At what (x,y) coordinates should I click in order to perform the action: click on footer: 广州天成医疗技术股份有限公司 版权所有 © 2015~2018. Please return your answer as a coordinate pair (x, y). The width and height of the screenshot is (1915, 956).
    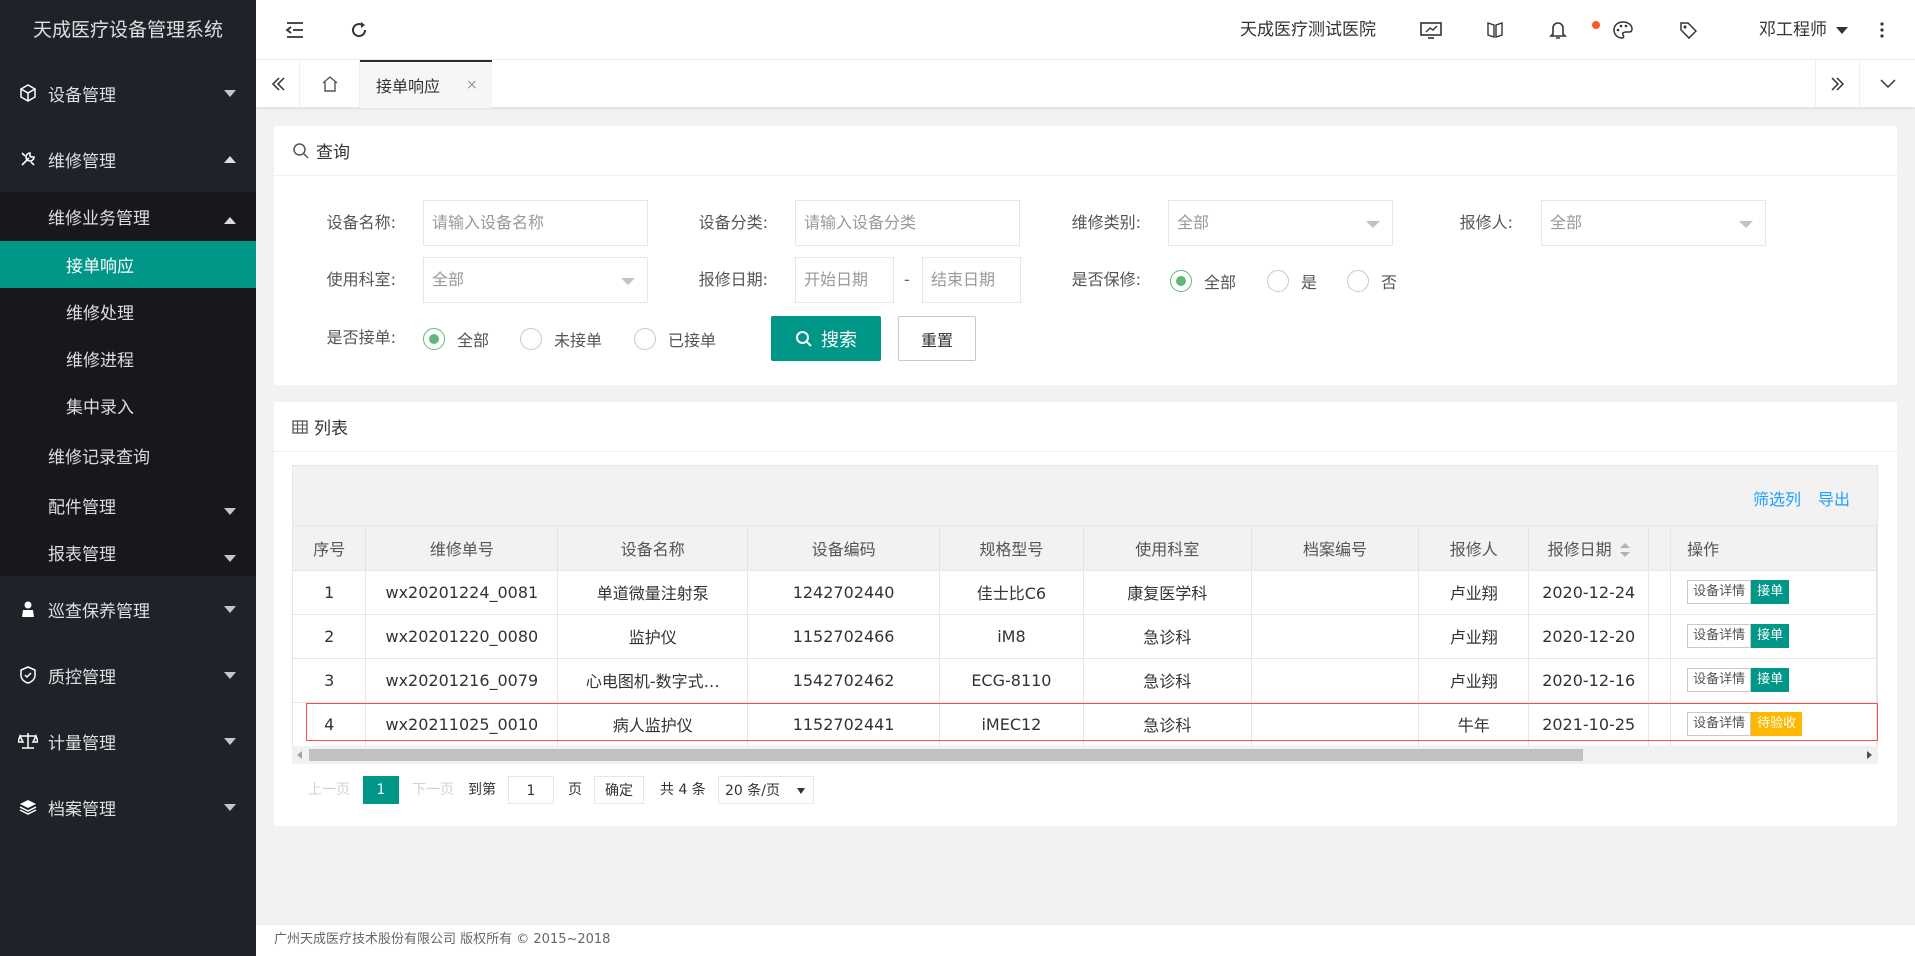
    Looking at the image, I should click on (1085, 940).